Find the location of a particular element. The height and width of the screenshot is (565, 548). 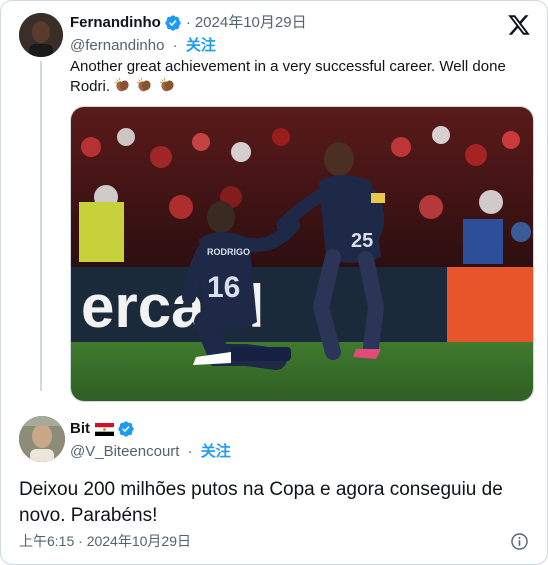

tweet-date: 2024年10月29日 is located at coordinates (251, 23).